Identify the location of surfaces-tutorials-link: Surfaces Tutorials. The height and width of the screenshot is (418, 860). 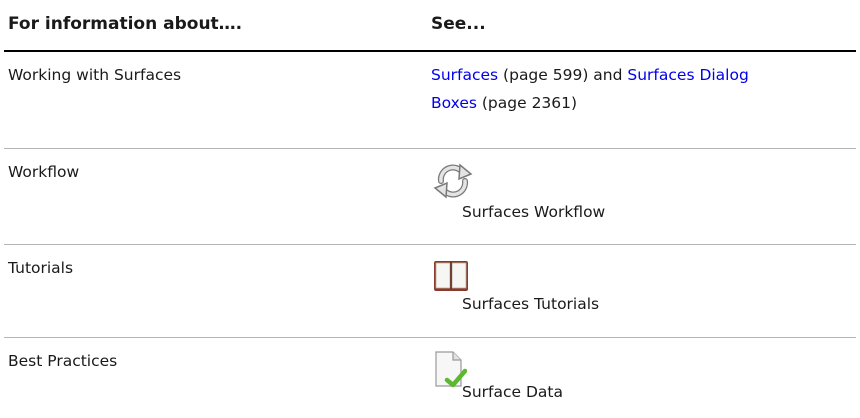
(530, 304).